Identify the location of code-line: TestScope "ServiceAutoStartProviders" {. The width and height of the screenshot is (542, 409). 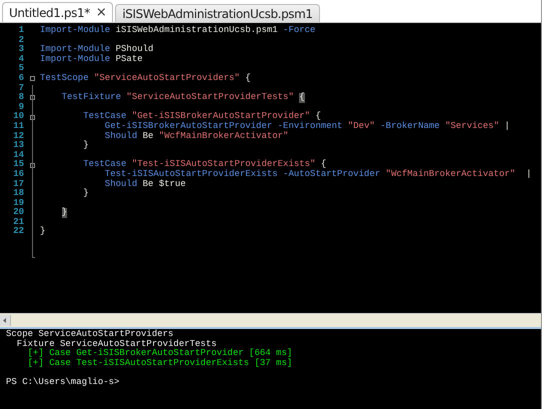
(145, 79).